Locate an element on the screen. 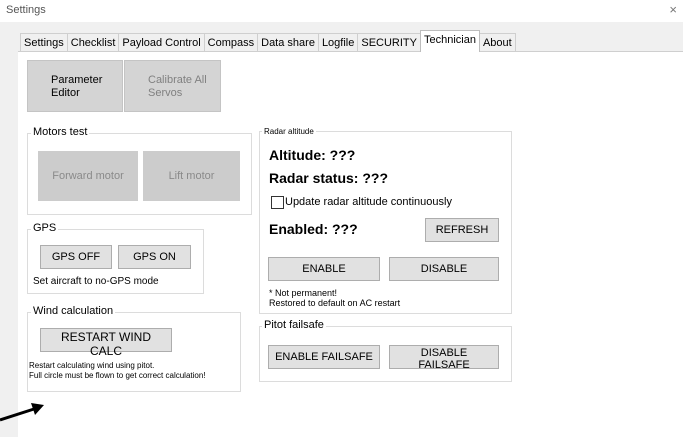  restart-wind-calc-button: RESTART WIND CALC is located at coordinates (106, 343).